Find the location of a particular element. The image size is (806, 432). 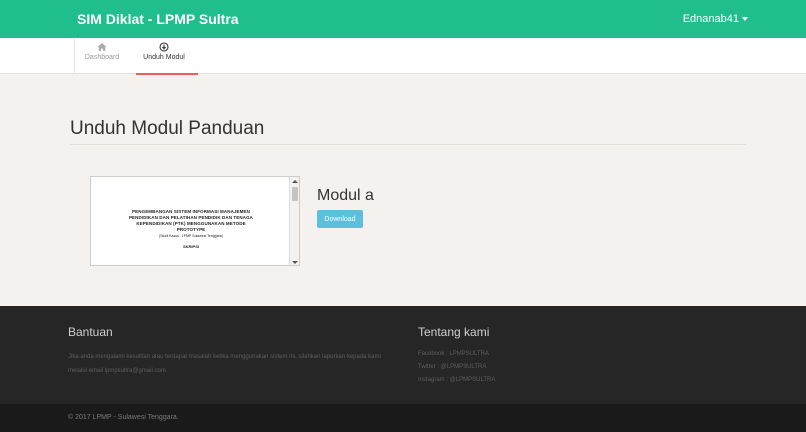

brand-title: SIM Diklat - LPMP Sultra is located at coordinates (158, 19).